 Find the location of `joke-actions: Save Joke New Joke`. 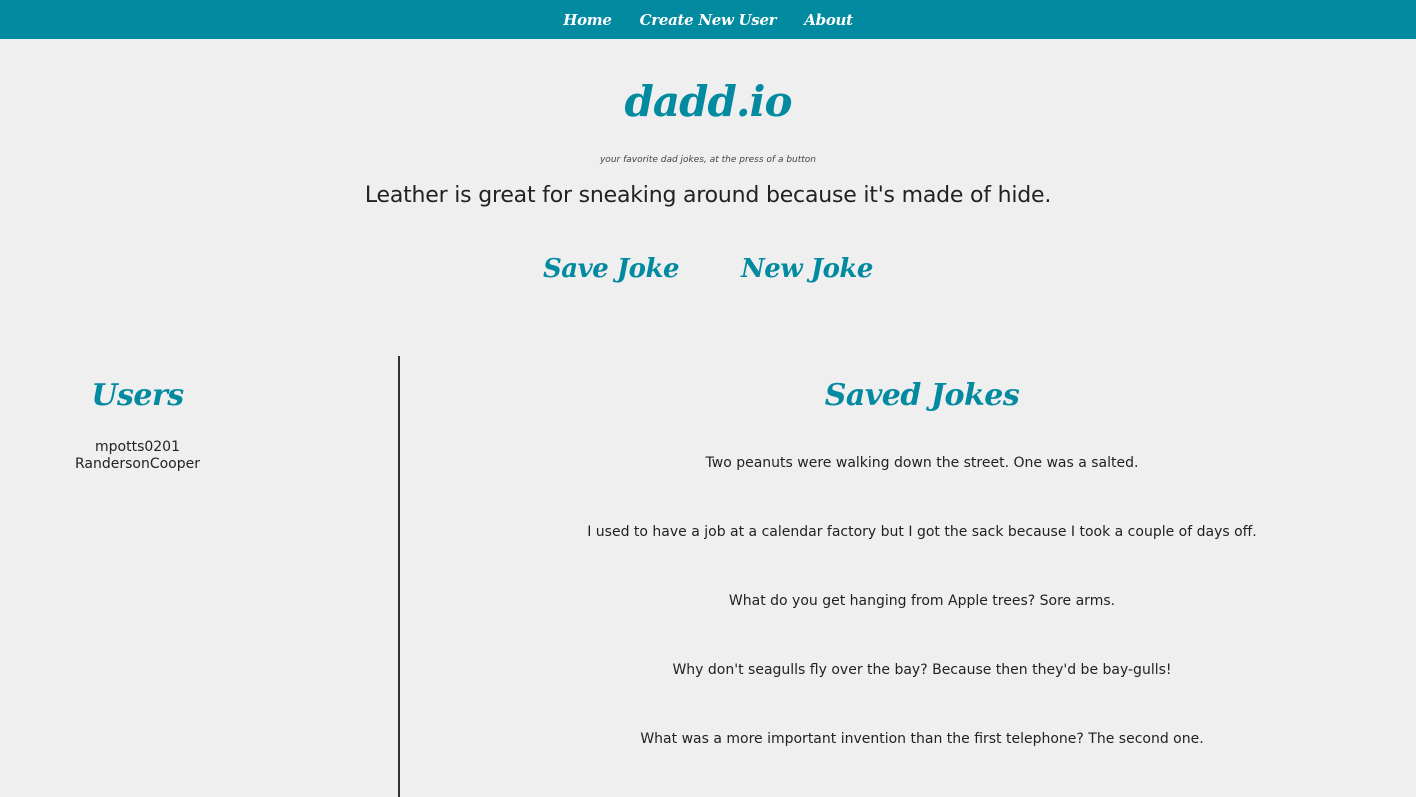

joke-actions: Save Joke New Joke is located at coordinates (708, 269).